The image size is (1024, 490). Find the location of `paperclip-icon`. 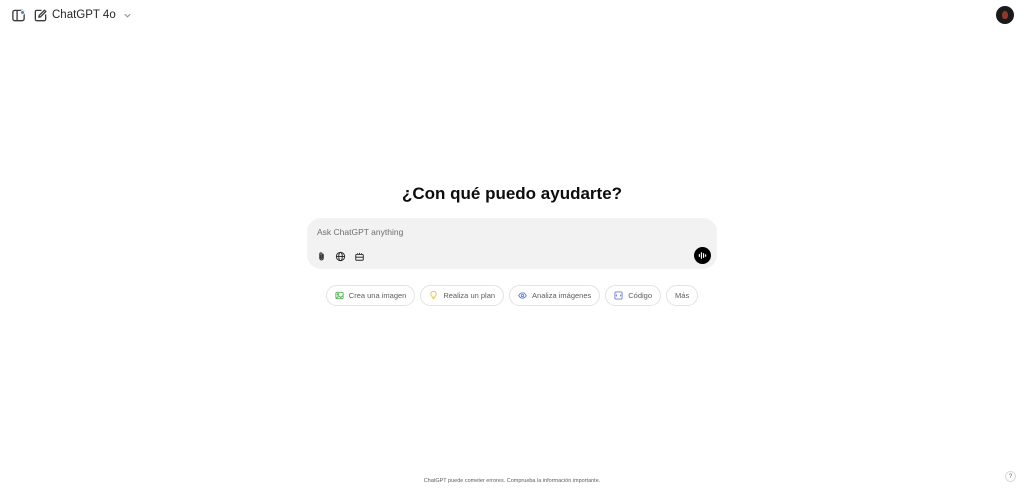

paperclip-icon is located at coordinates (321, 255).